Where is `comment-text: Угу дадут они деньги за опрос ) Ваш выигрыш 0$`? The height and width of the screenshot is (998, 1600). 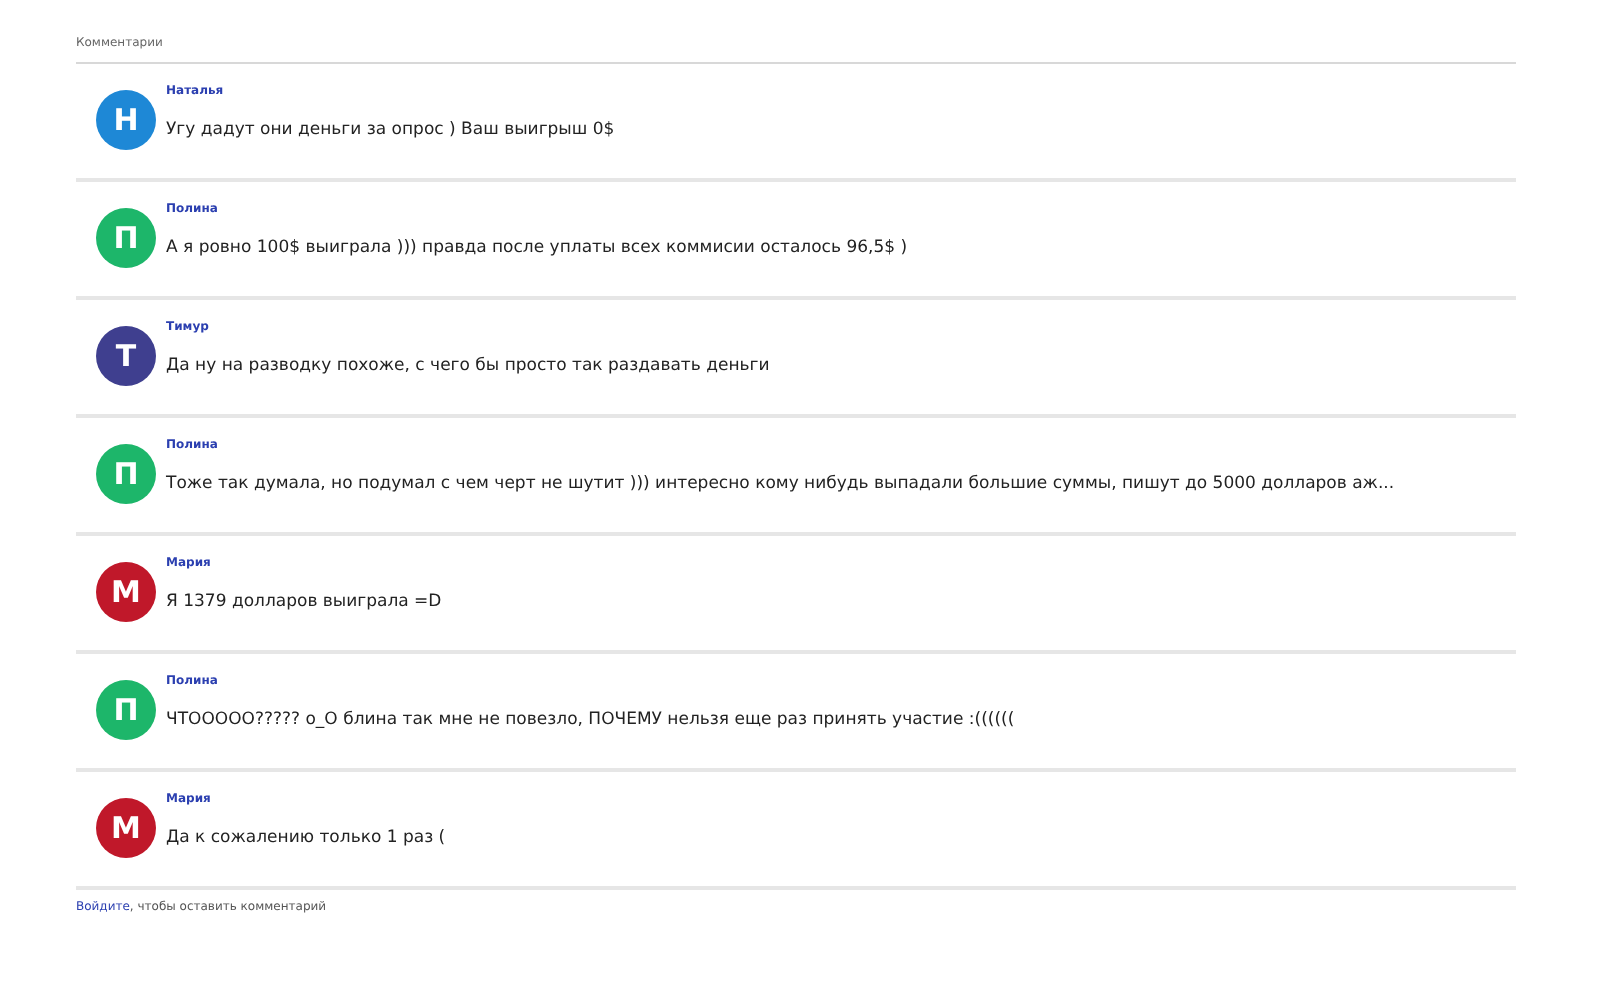 comment-text: Угу дадут они деньги за опрос ) Ваш выигрыш 0$ is located at coordinates (390, 130).